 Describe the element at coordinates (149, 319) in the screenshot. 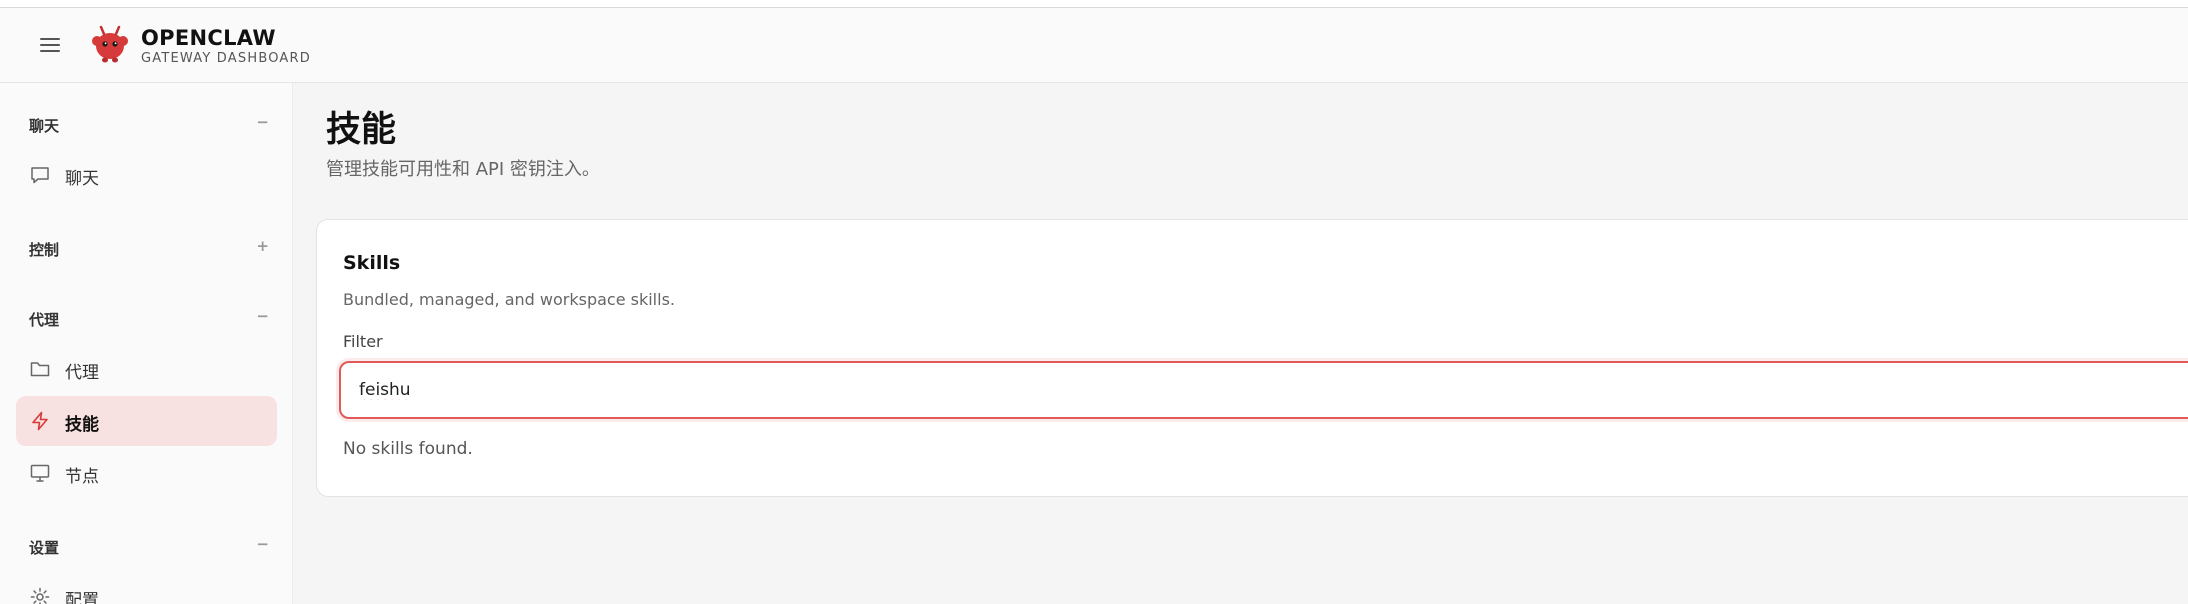

I see `sidebar-group-agents: 代理 −` at that location.